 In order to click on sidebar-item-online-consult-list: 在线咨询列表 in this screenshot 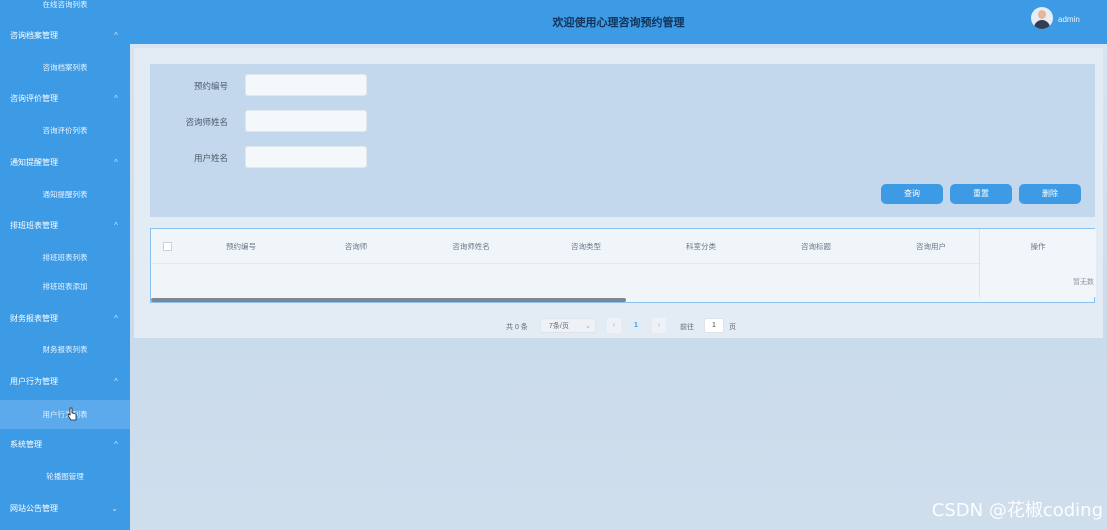, I will do `click(65, 9)`.